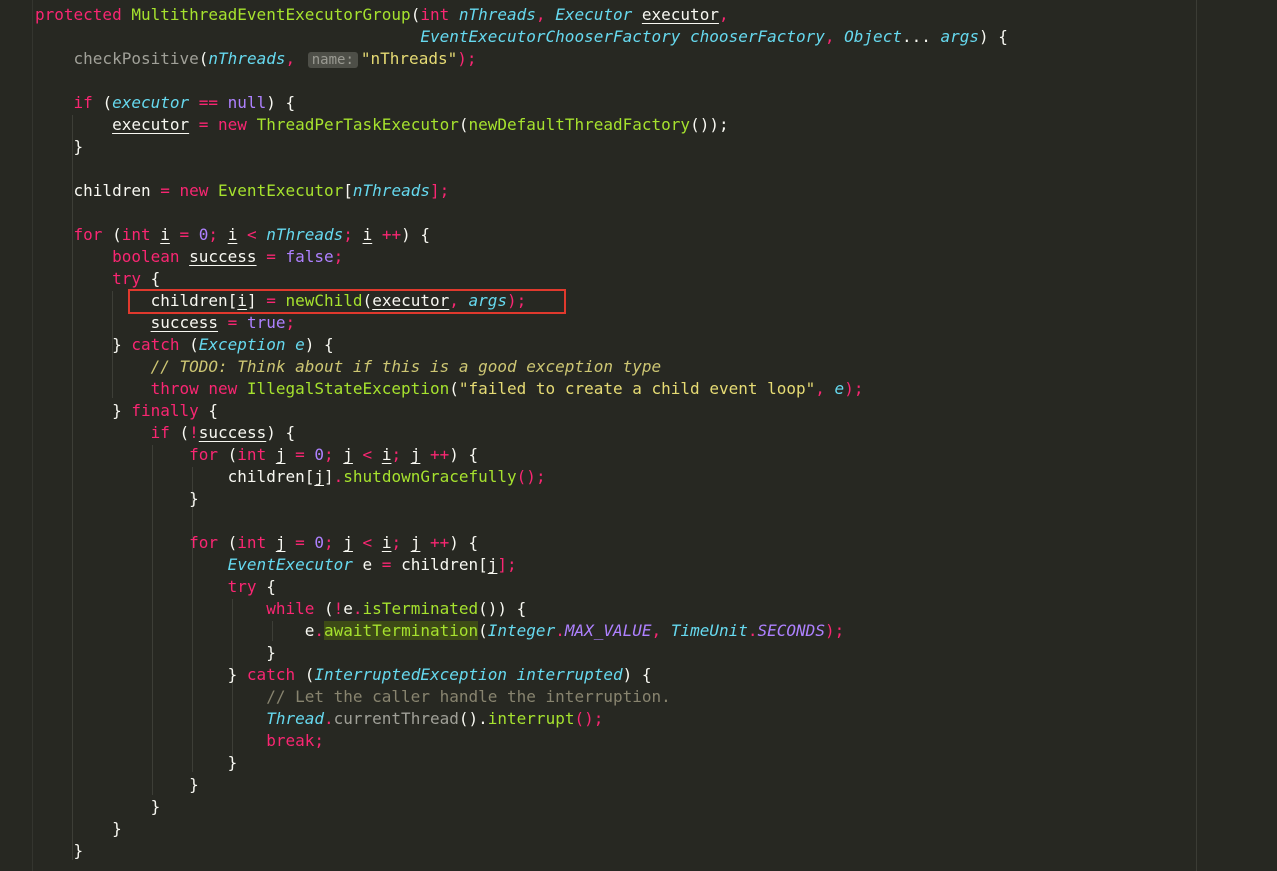 The width and height of the screenshot is (1277, 871). Describe the element at coordinates (348, 190) in the screenshot. I see `code-token: [` at that location.